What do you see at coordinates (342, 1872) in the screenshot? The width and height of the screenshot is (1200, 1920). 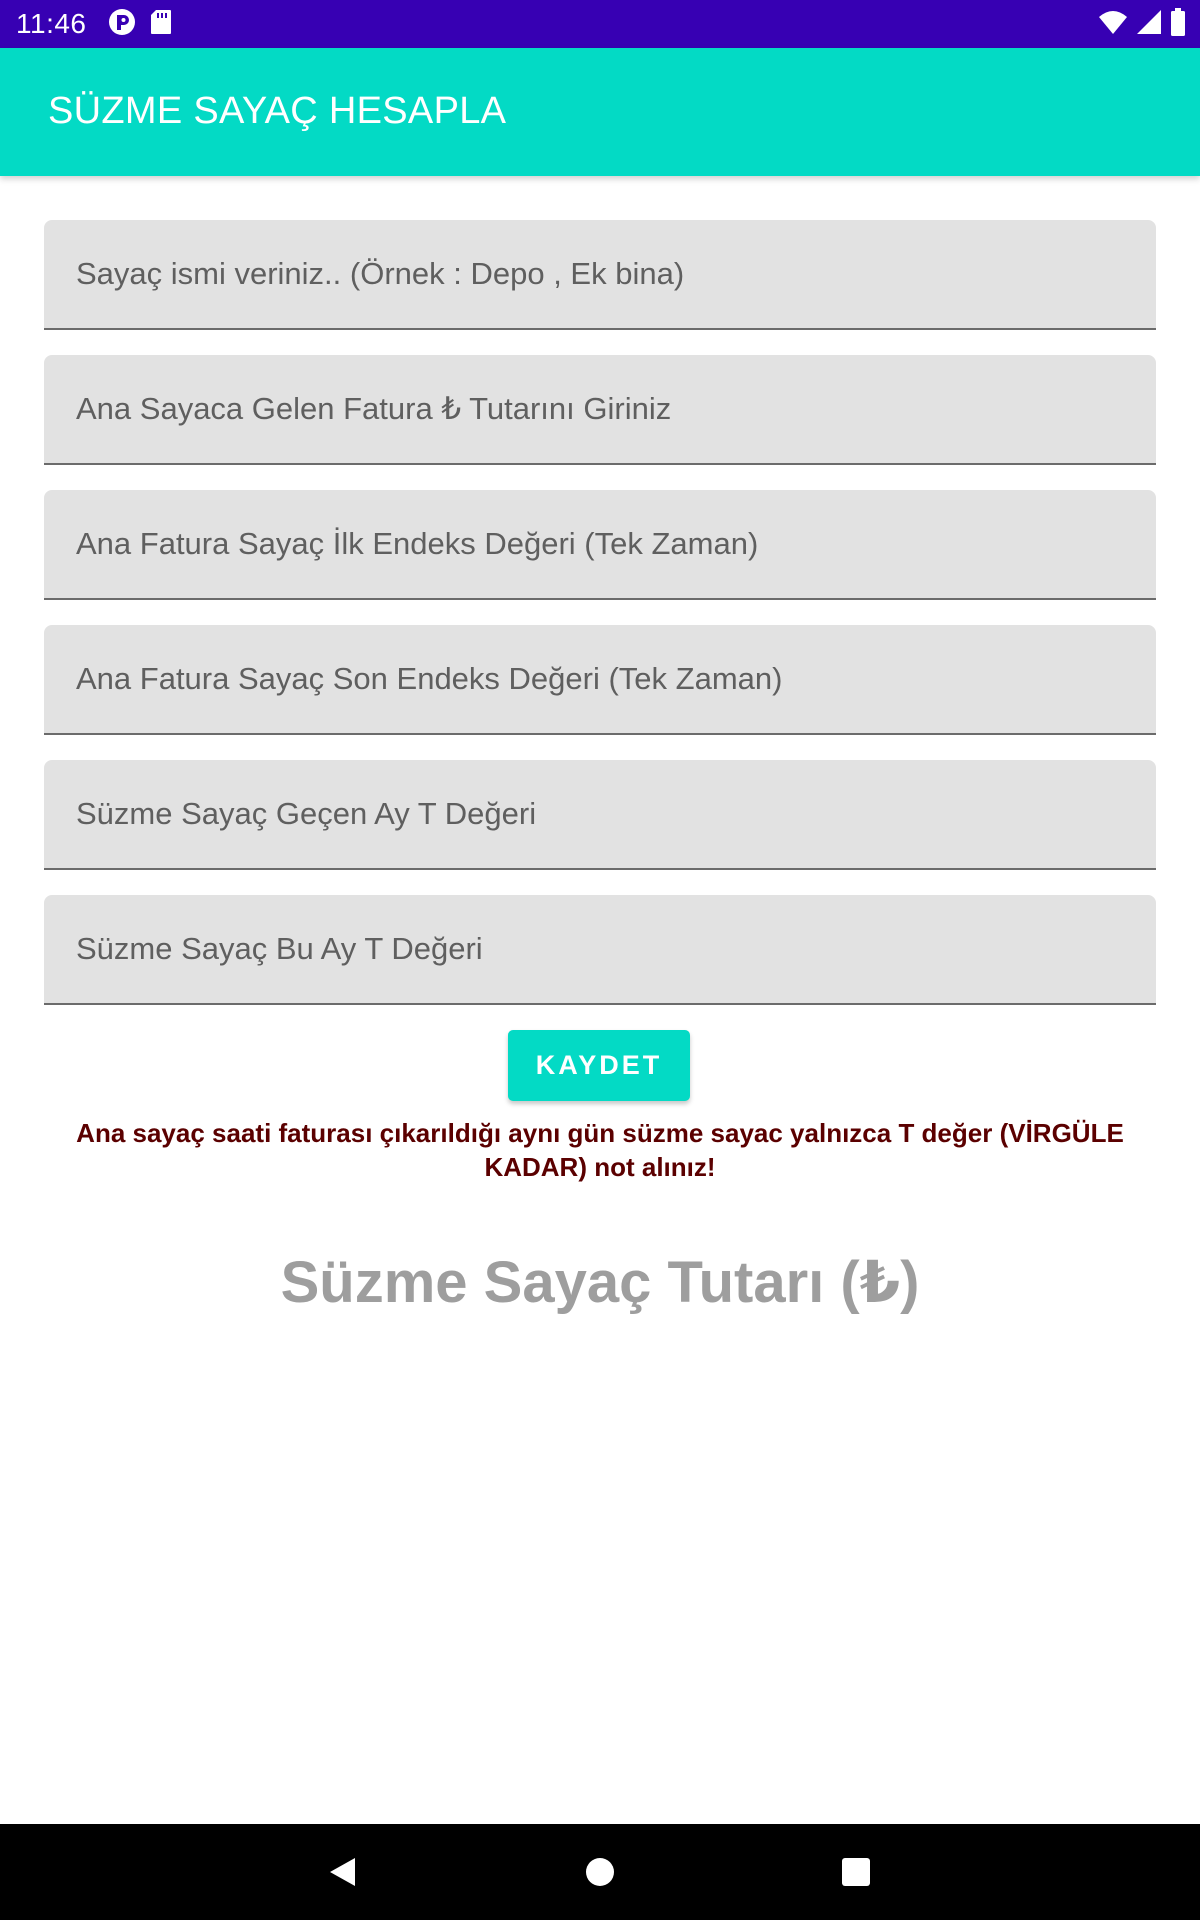 I see `back-icon` at bounding box center [342, 1872].